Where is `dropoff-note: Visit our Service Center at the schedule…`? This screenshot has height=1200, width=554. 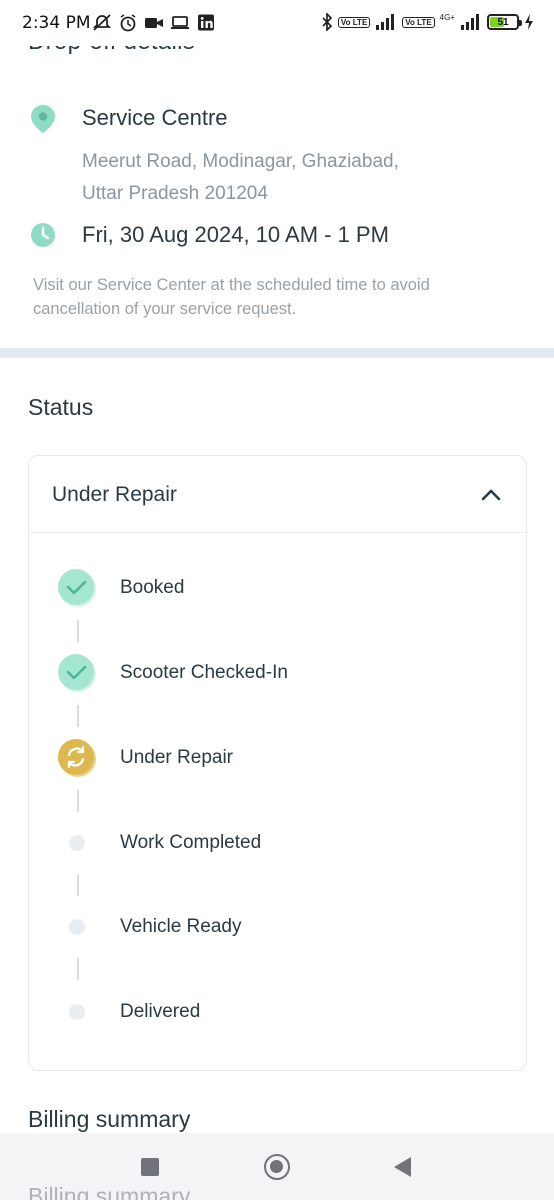 dropoff-note: Visit our Service Center at the schedule… is located at coordinates (231, 297).